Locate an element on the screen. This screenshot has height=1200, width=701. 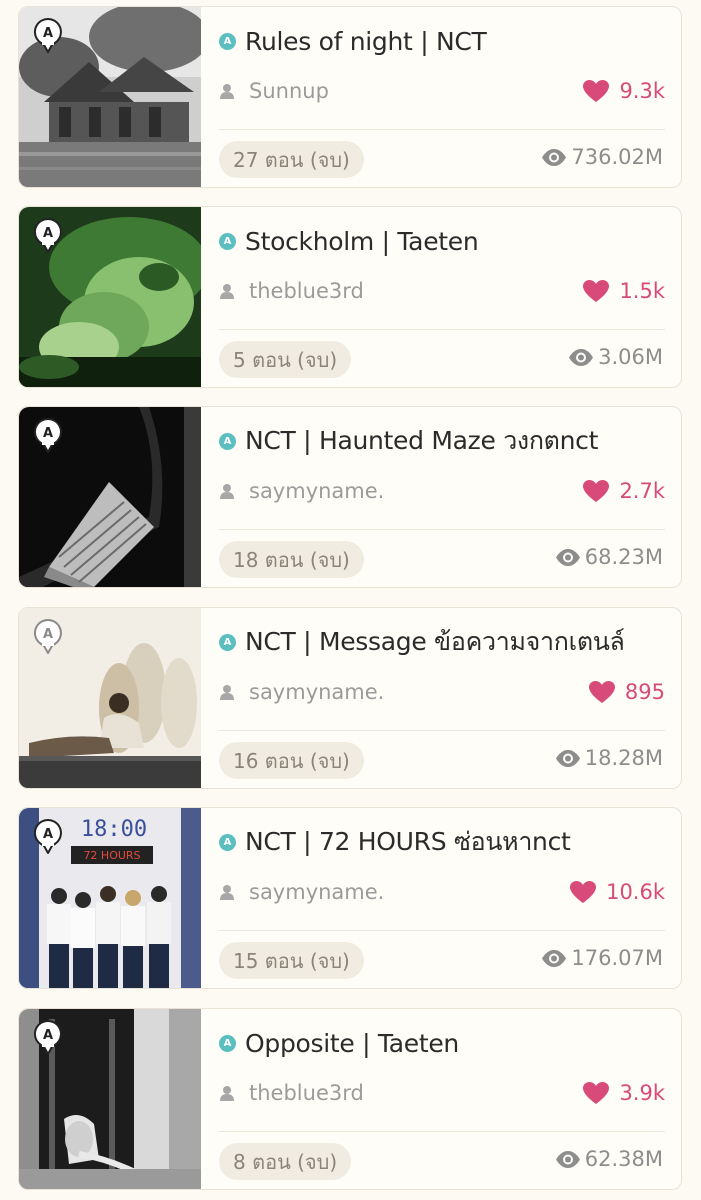
view-count: 18.28M is located at coordinates (623, 758).